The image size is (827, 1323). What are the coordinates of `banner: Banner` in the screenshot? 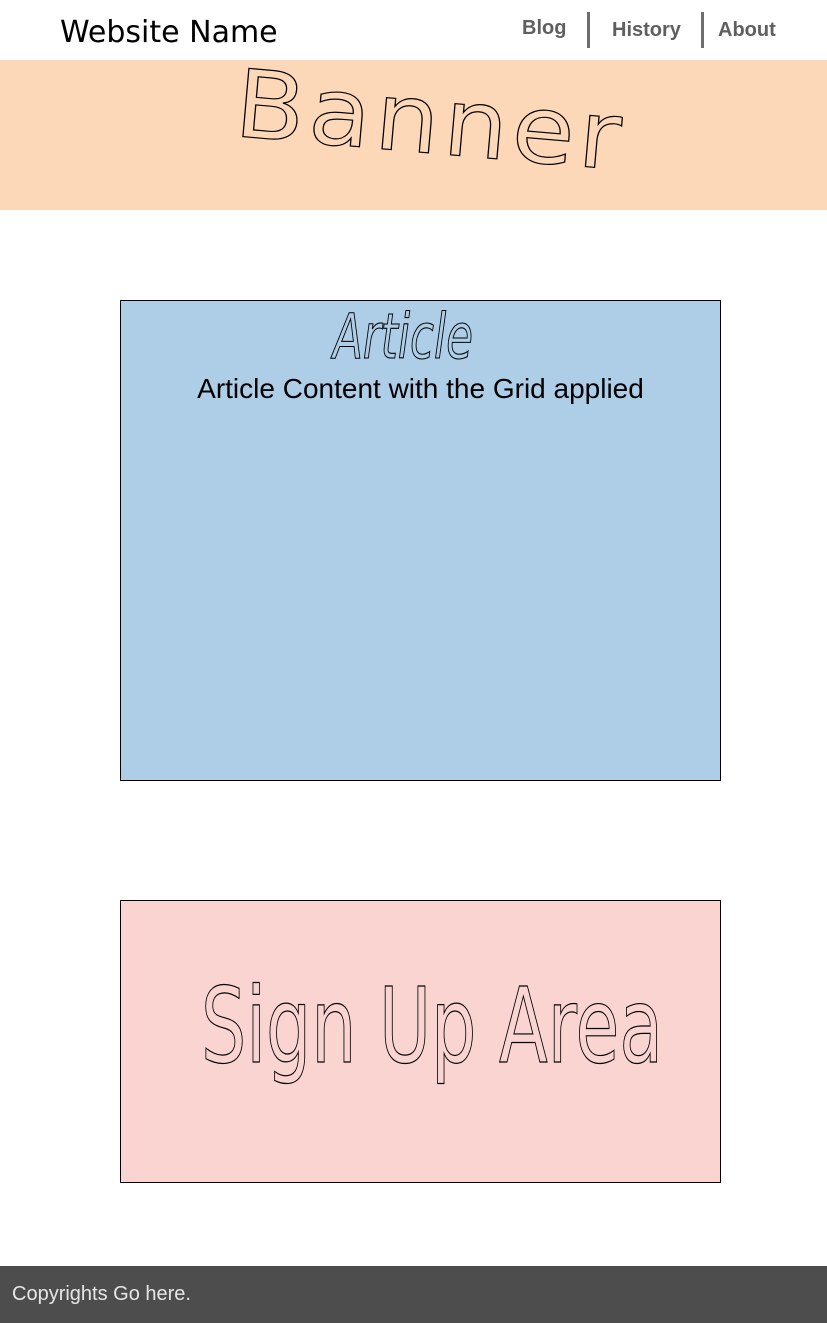 It's located at (413, 135).